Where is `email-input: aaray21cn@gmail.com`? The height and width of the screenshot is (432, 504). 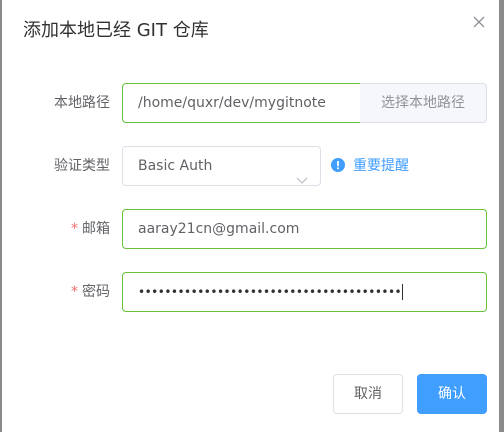 email-input: aaray21cn@gmail.com is located at coordinates (304, 229).